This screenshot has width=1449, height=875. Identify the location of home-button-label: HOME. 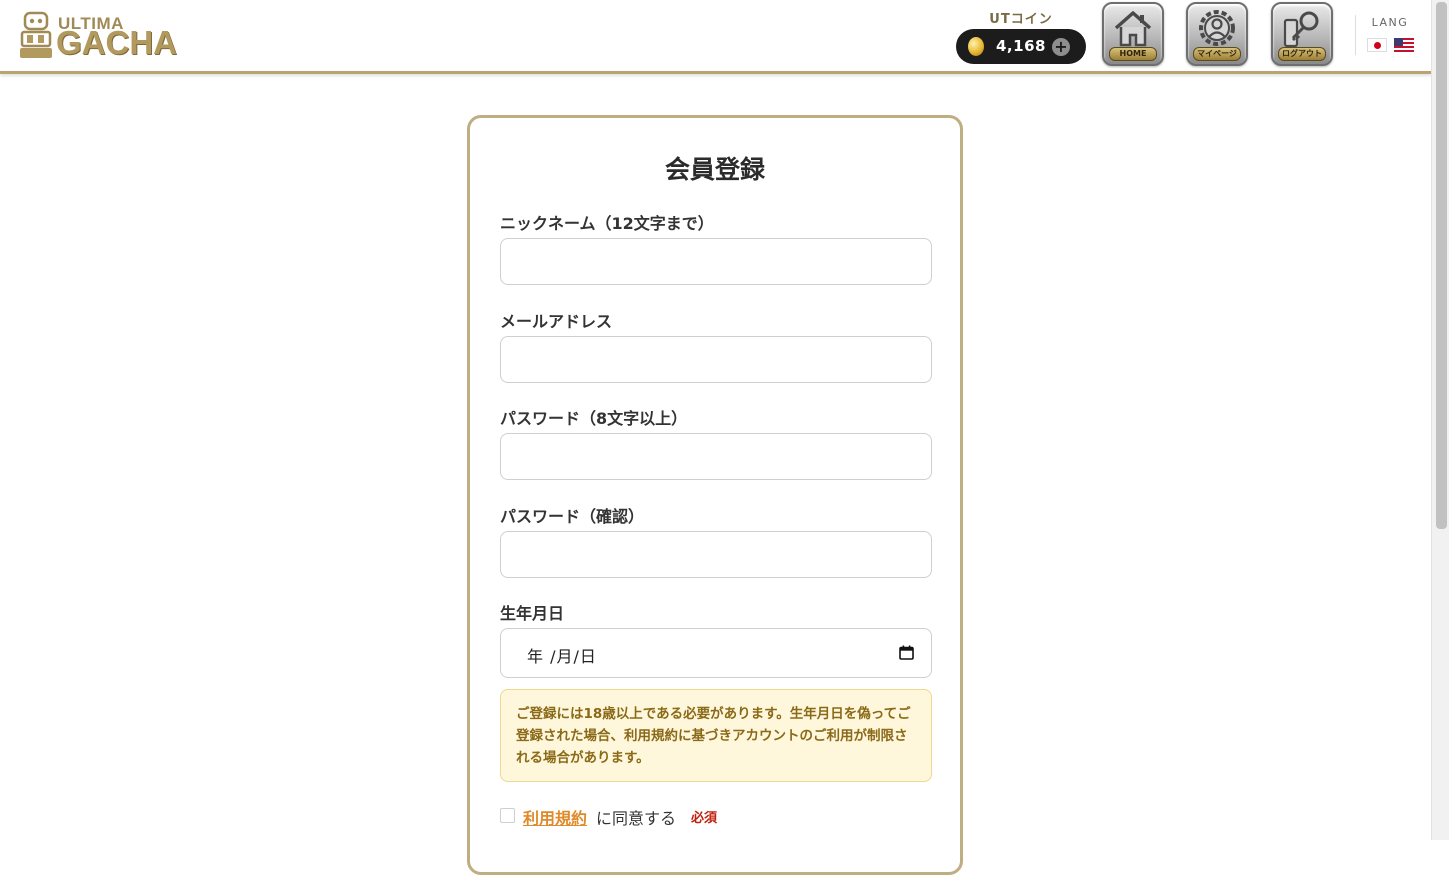
(1133, 54).